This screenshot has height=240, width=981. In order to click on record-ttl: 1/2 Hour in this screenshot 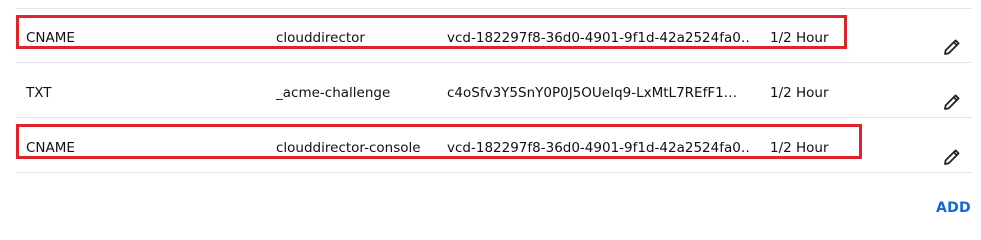, I will do `click(799, 93)`.